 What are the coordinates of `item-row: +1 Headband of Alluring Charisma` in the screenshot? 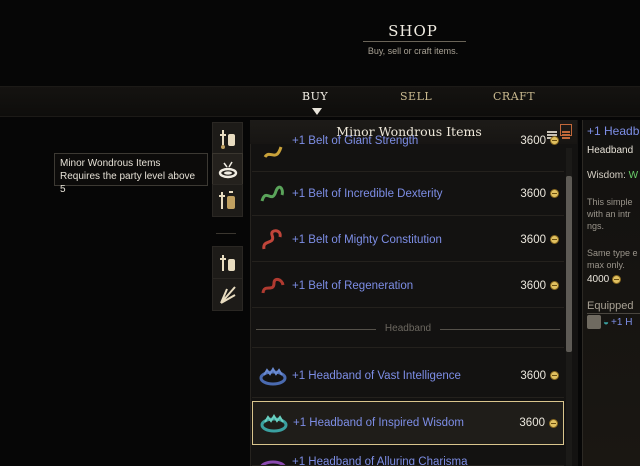 It's located at (408, 456).